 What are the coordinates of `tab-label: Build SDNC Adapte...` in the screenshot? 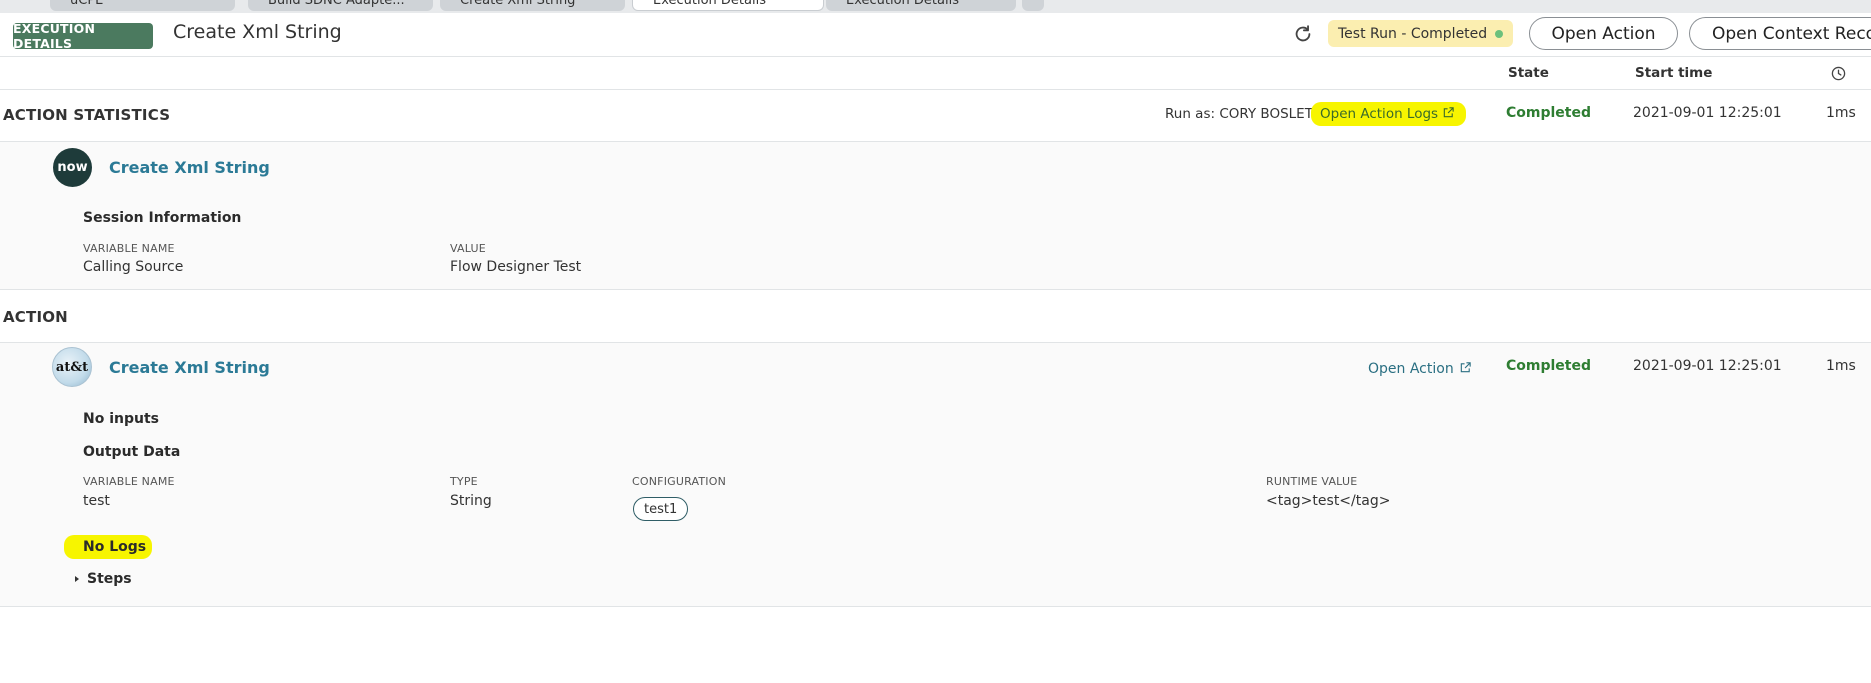 It's located at (336, 4).